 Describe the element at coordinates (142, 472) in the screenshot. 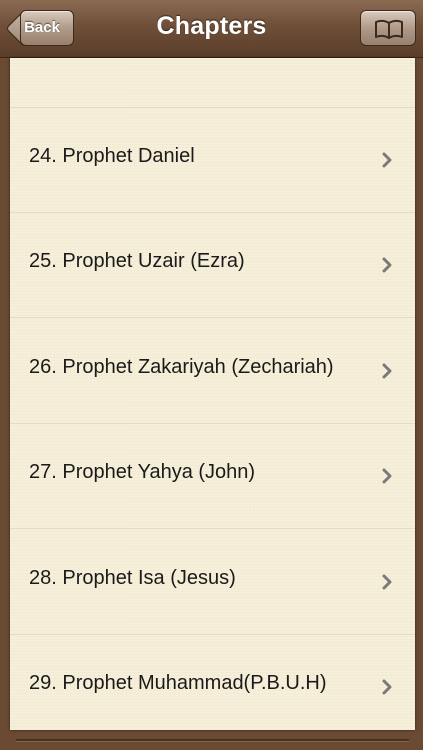

I see `chapter-title: 27. Prophet Yahya (John)` at that location.